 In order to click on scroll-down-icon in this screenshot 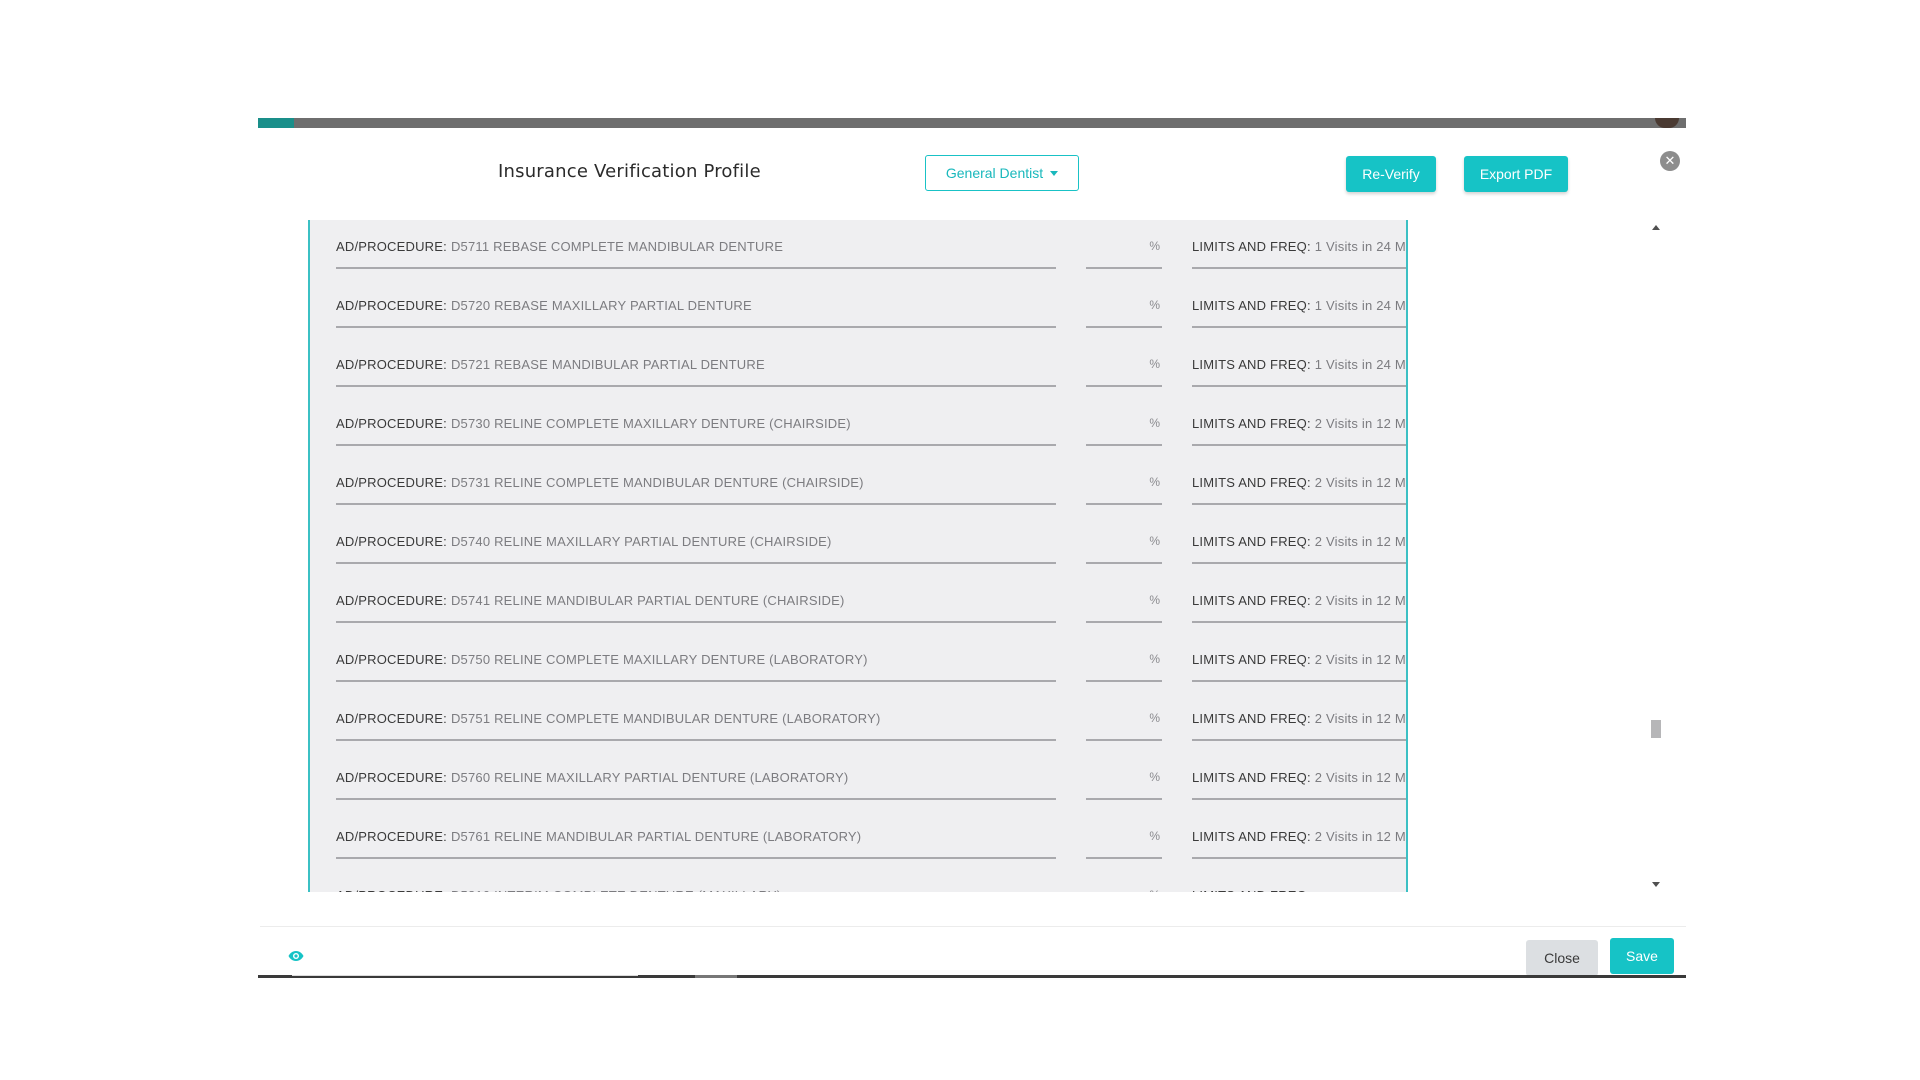, I will do `click(1656, 884)`.